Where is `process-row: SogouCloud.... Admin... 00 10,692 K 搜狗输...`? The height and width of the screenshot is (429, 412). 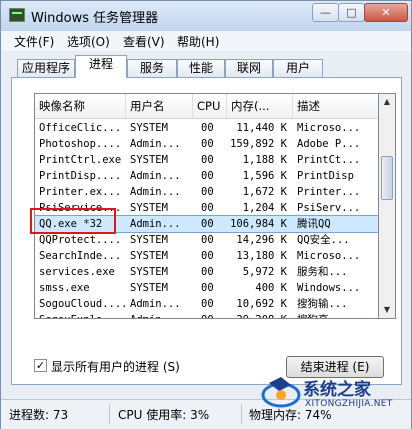
process-row: SogouCloud.... Admin... 00 10,692 K 搜狗输... is located at coordinates (206, 304).